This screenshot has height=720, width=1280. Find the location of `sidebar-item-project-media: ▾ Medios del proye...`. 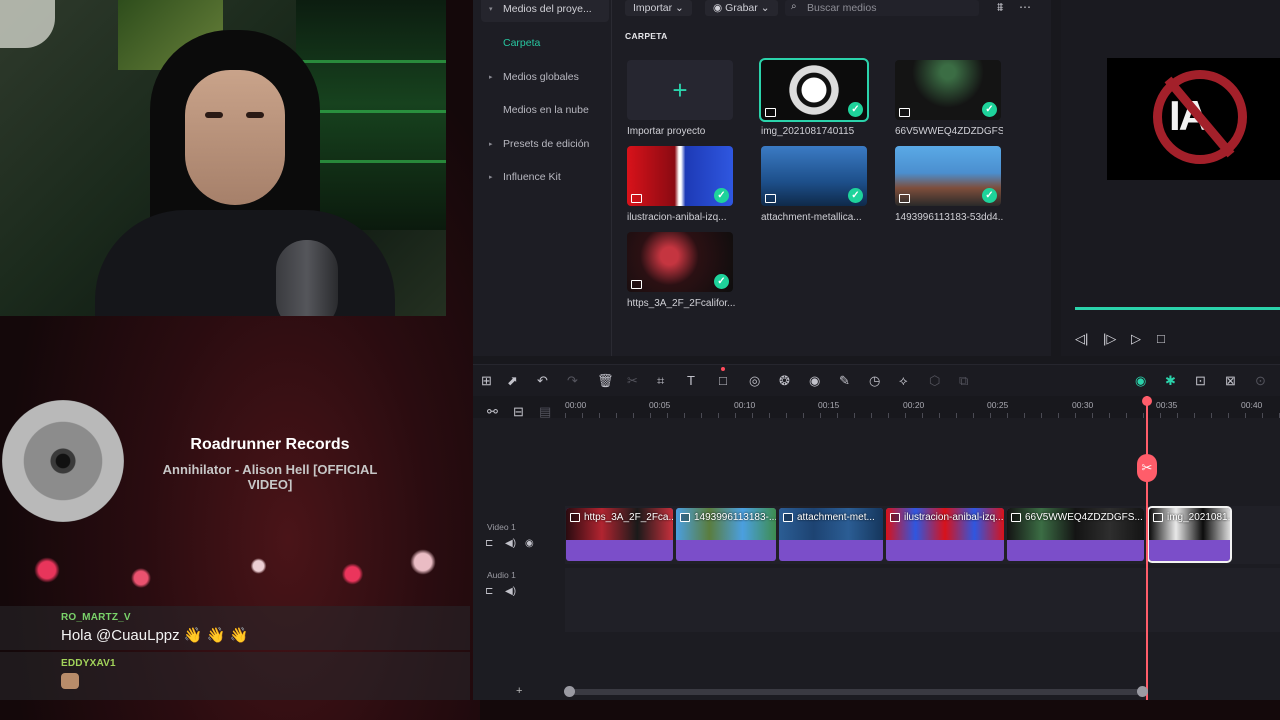

sidebar-item-project-media: ▾ Medios del proye... is located at coordinates (545, 11).